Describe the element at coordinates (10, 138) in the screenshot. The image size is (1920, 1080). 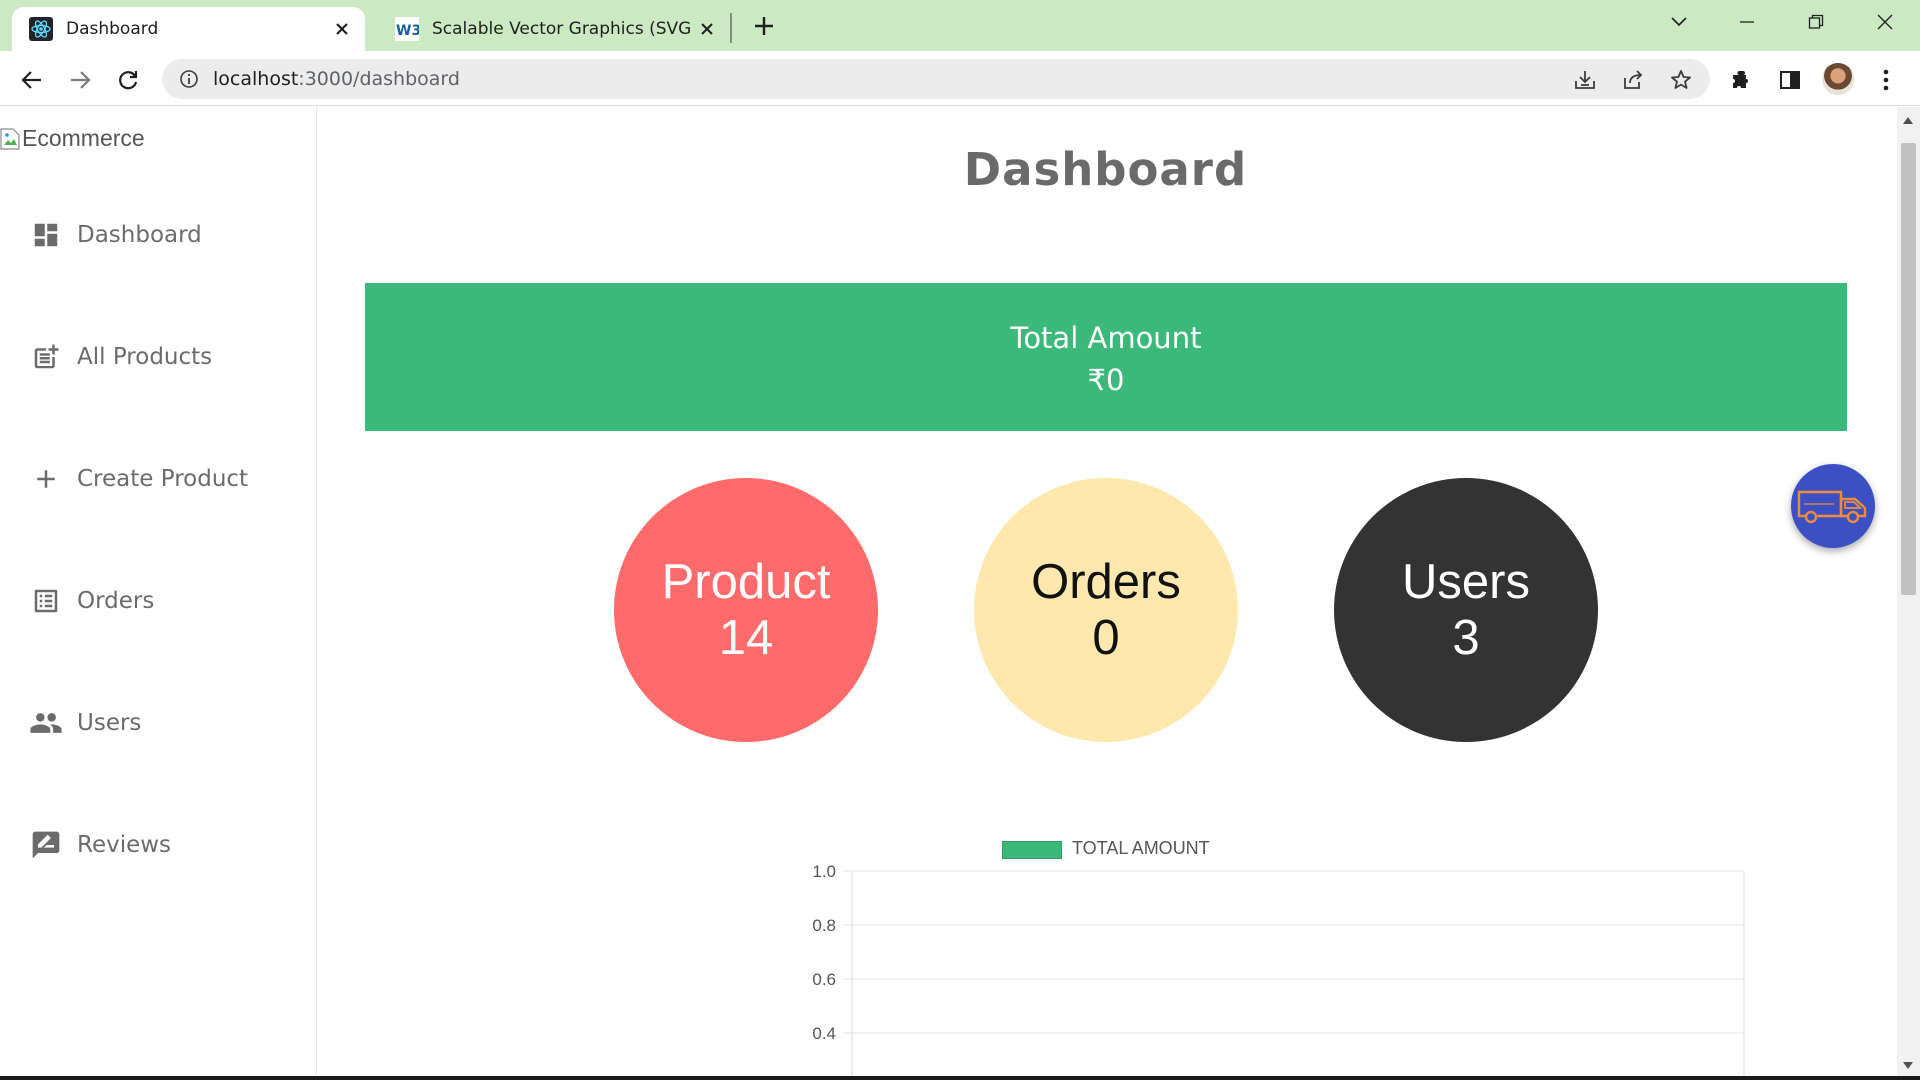
I see `broken-image-icon` at that location.